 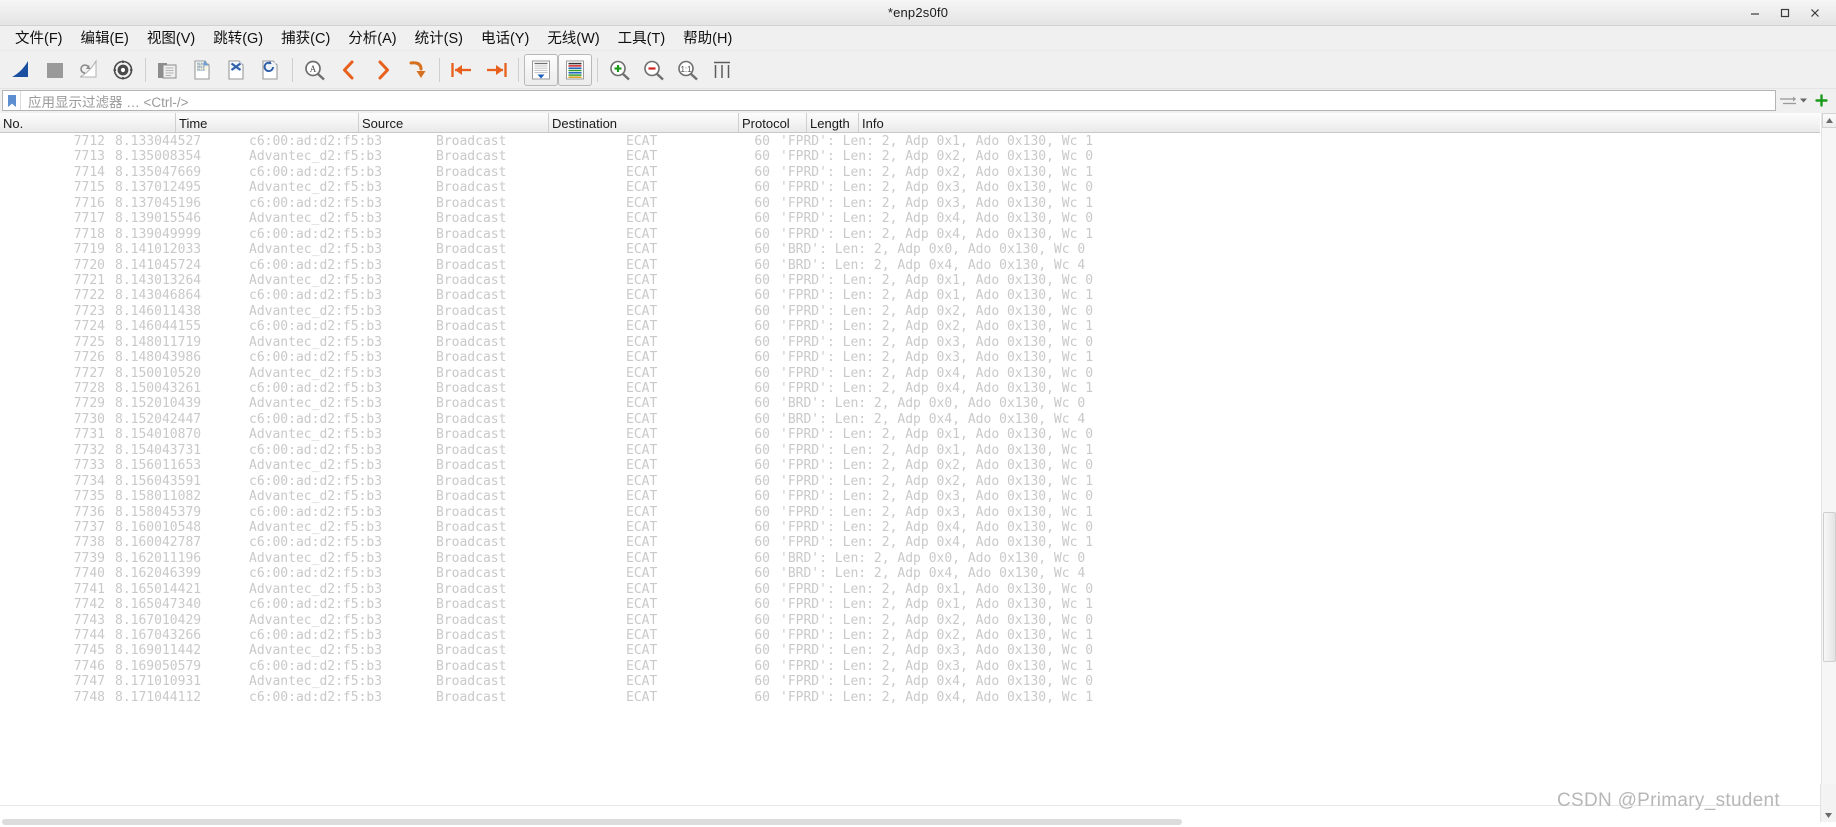 What do you see at coordinates (620, 70) in the screenshot?
I see `zoom-in-icon` at bounding box center [620, 70].